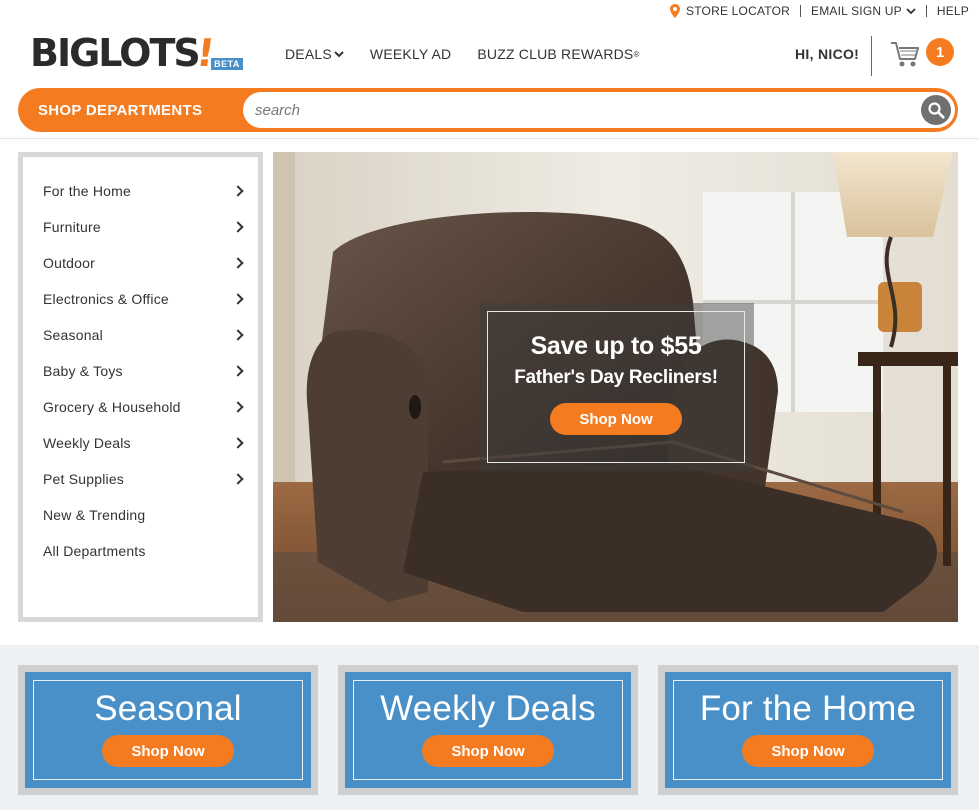 This screenshot has height=810, width=979. I want to click on store-locator-label: STORE LOCATOR, so click(738, 11).